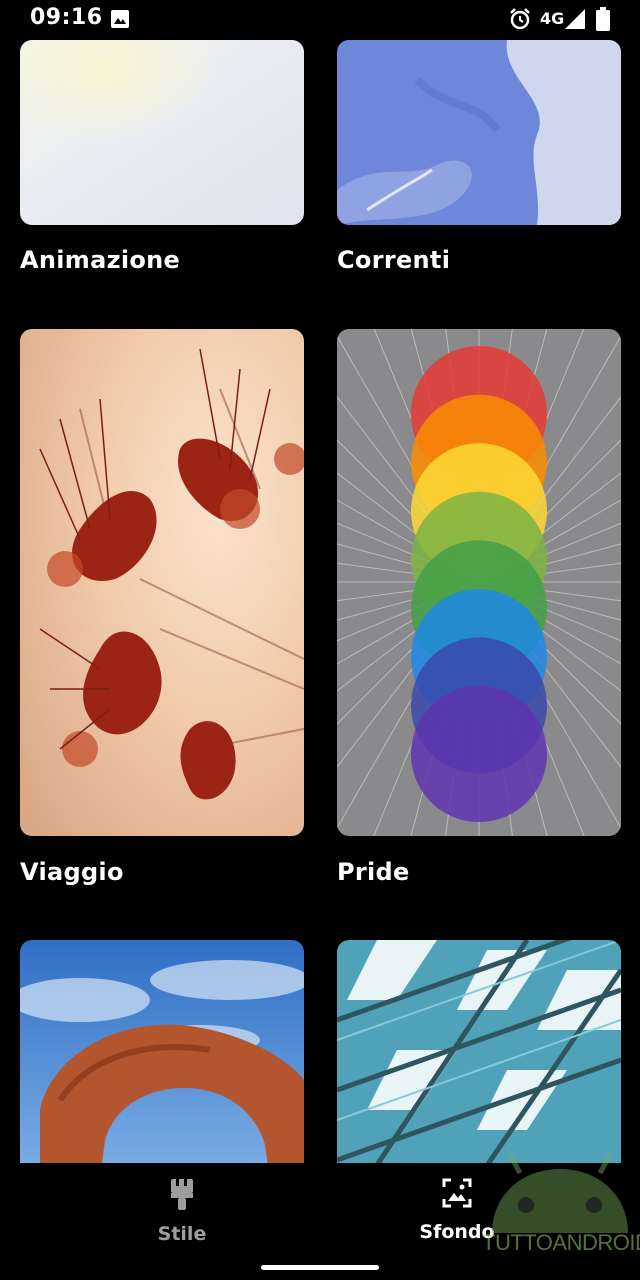 The image size is (640, 1280). What do you see at coordinates (520, 19) in the screenshot?
I see `alarm-icon` at bounding box center [520, 19].